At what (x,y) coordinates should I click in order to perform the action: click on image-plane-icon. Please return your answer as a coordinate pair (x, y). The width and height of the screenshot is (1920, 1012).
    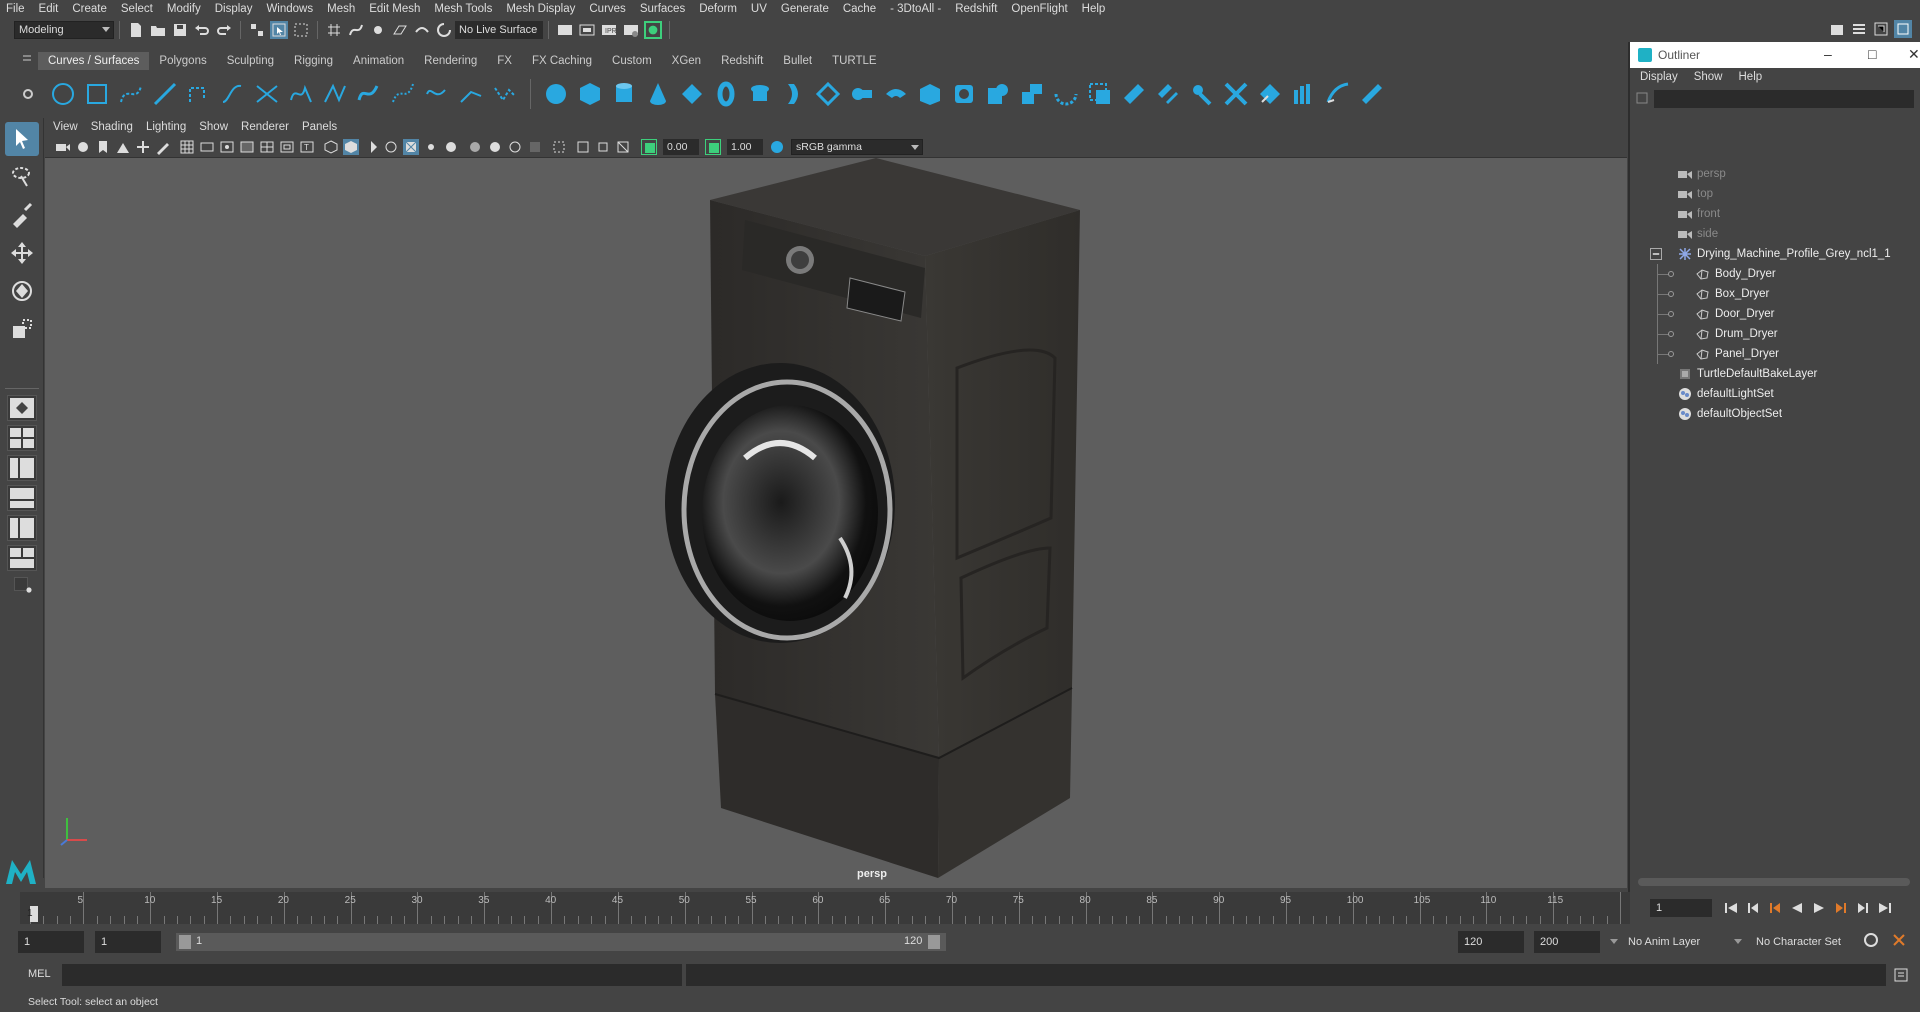
    Looking at the image, I should click on (123, 147).